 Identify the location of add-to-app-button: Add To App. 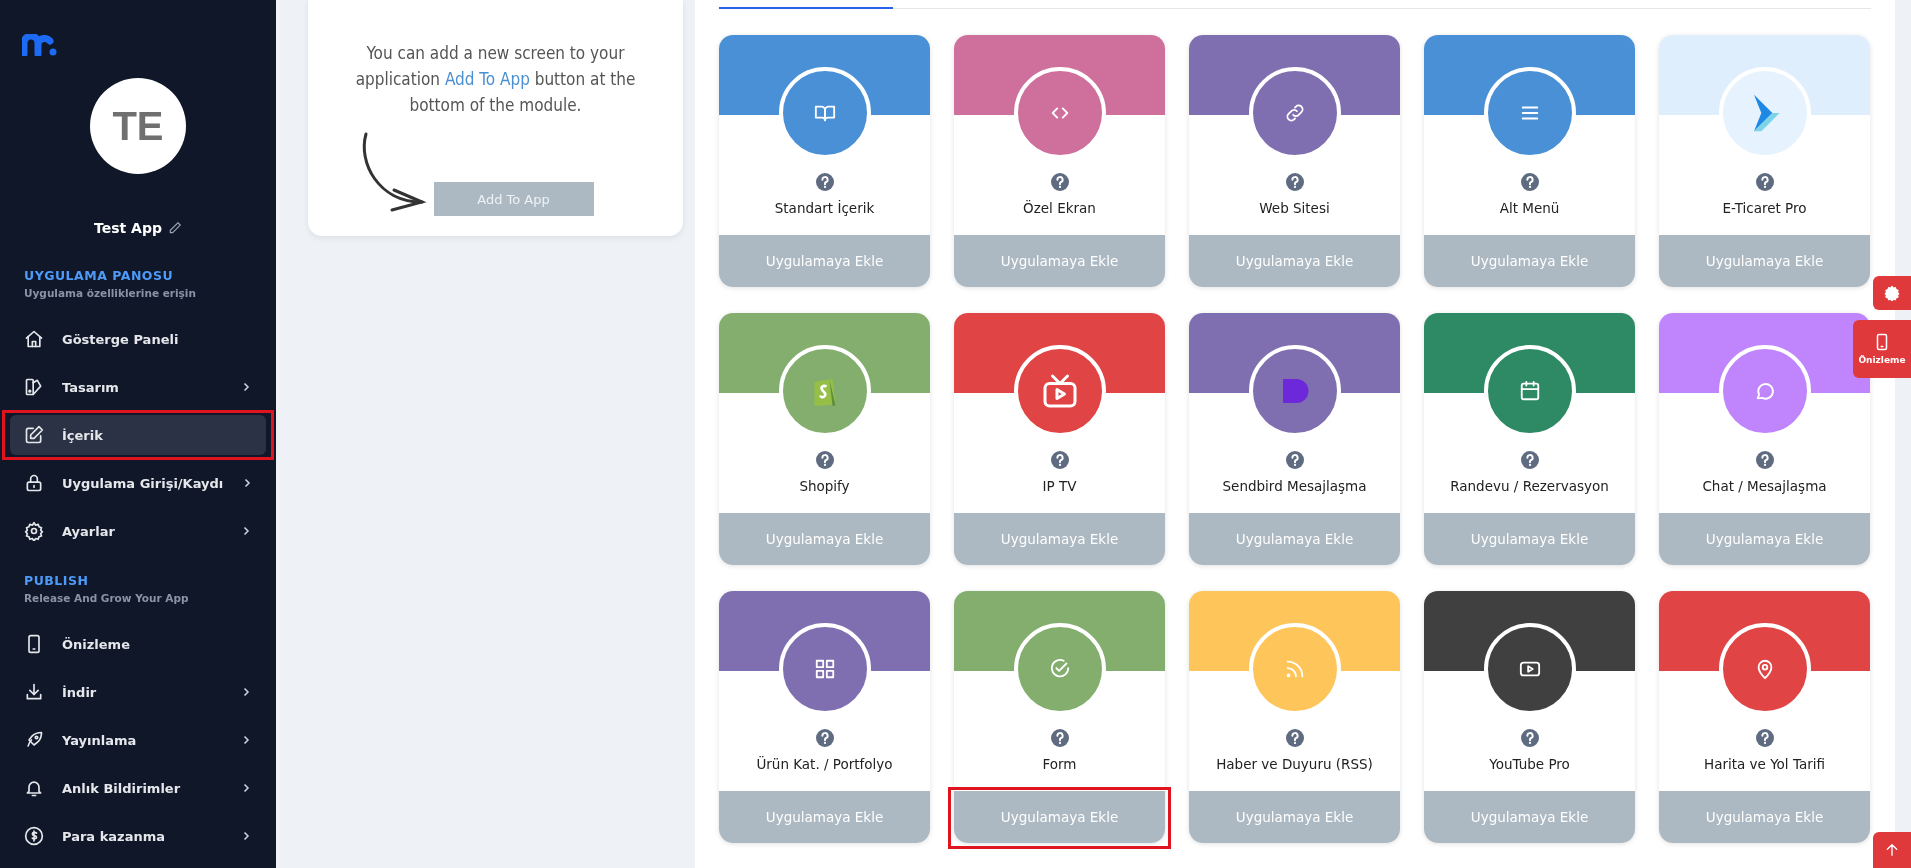
(513, 199).